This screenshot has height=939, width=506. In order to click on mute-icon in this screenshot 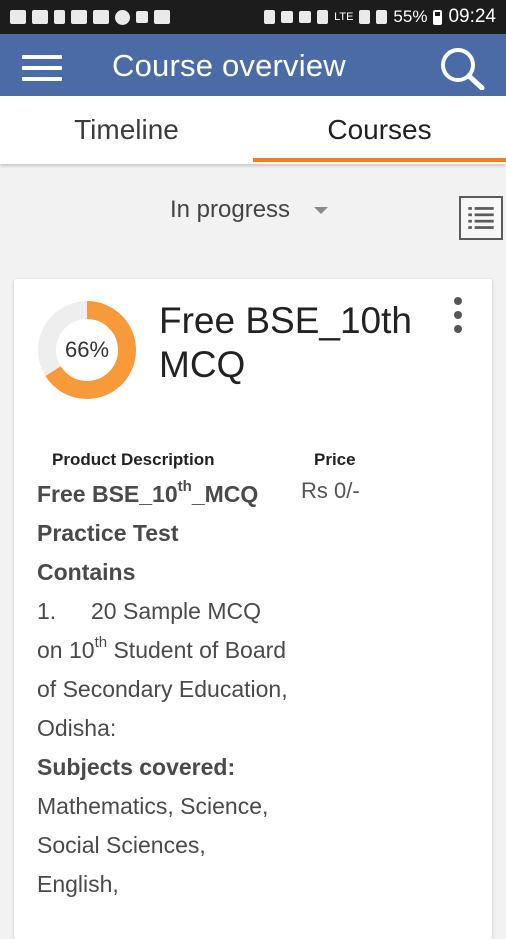, I will do `click(270, 17)`.